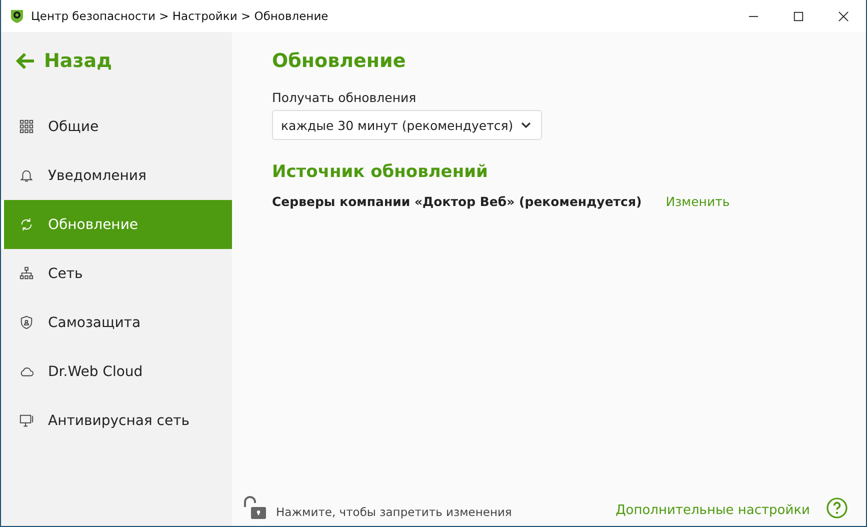 This screenshot has height=527, width=867. What do you see at coordinates (116, 126) in the screenshot?
I see `sidebar-item: Общие` at bounding box center [116, 126].